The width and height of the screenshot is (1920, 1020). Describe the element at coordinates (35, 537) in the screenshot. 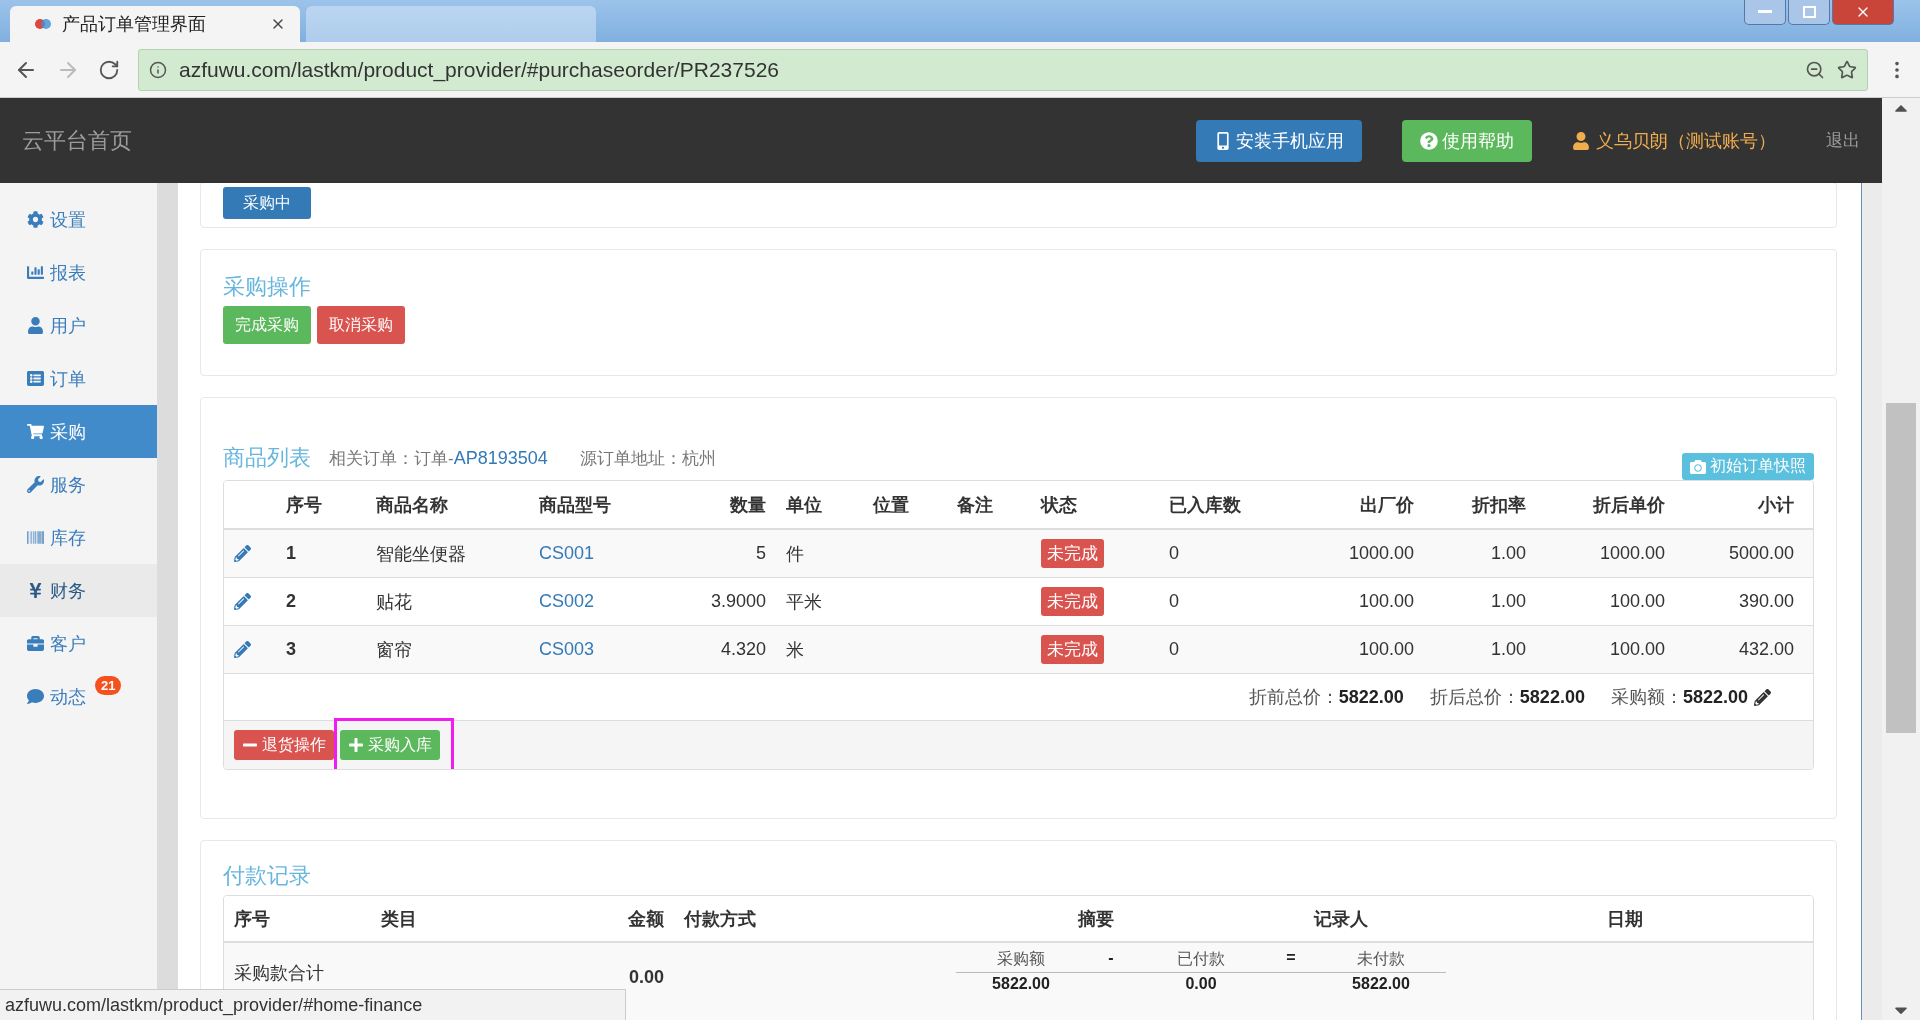

I see `barcode-icon` at that location.